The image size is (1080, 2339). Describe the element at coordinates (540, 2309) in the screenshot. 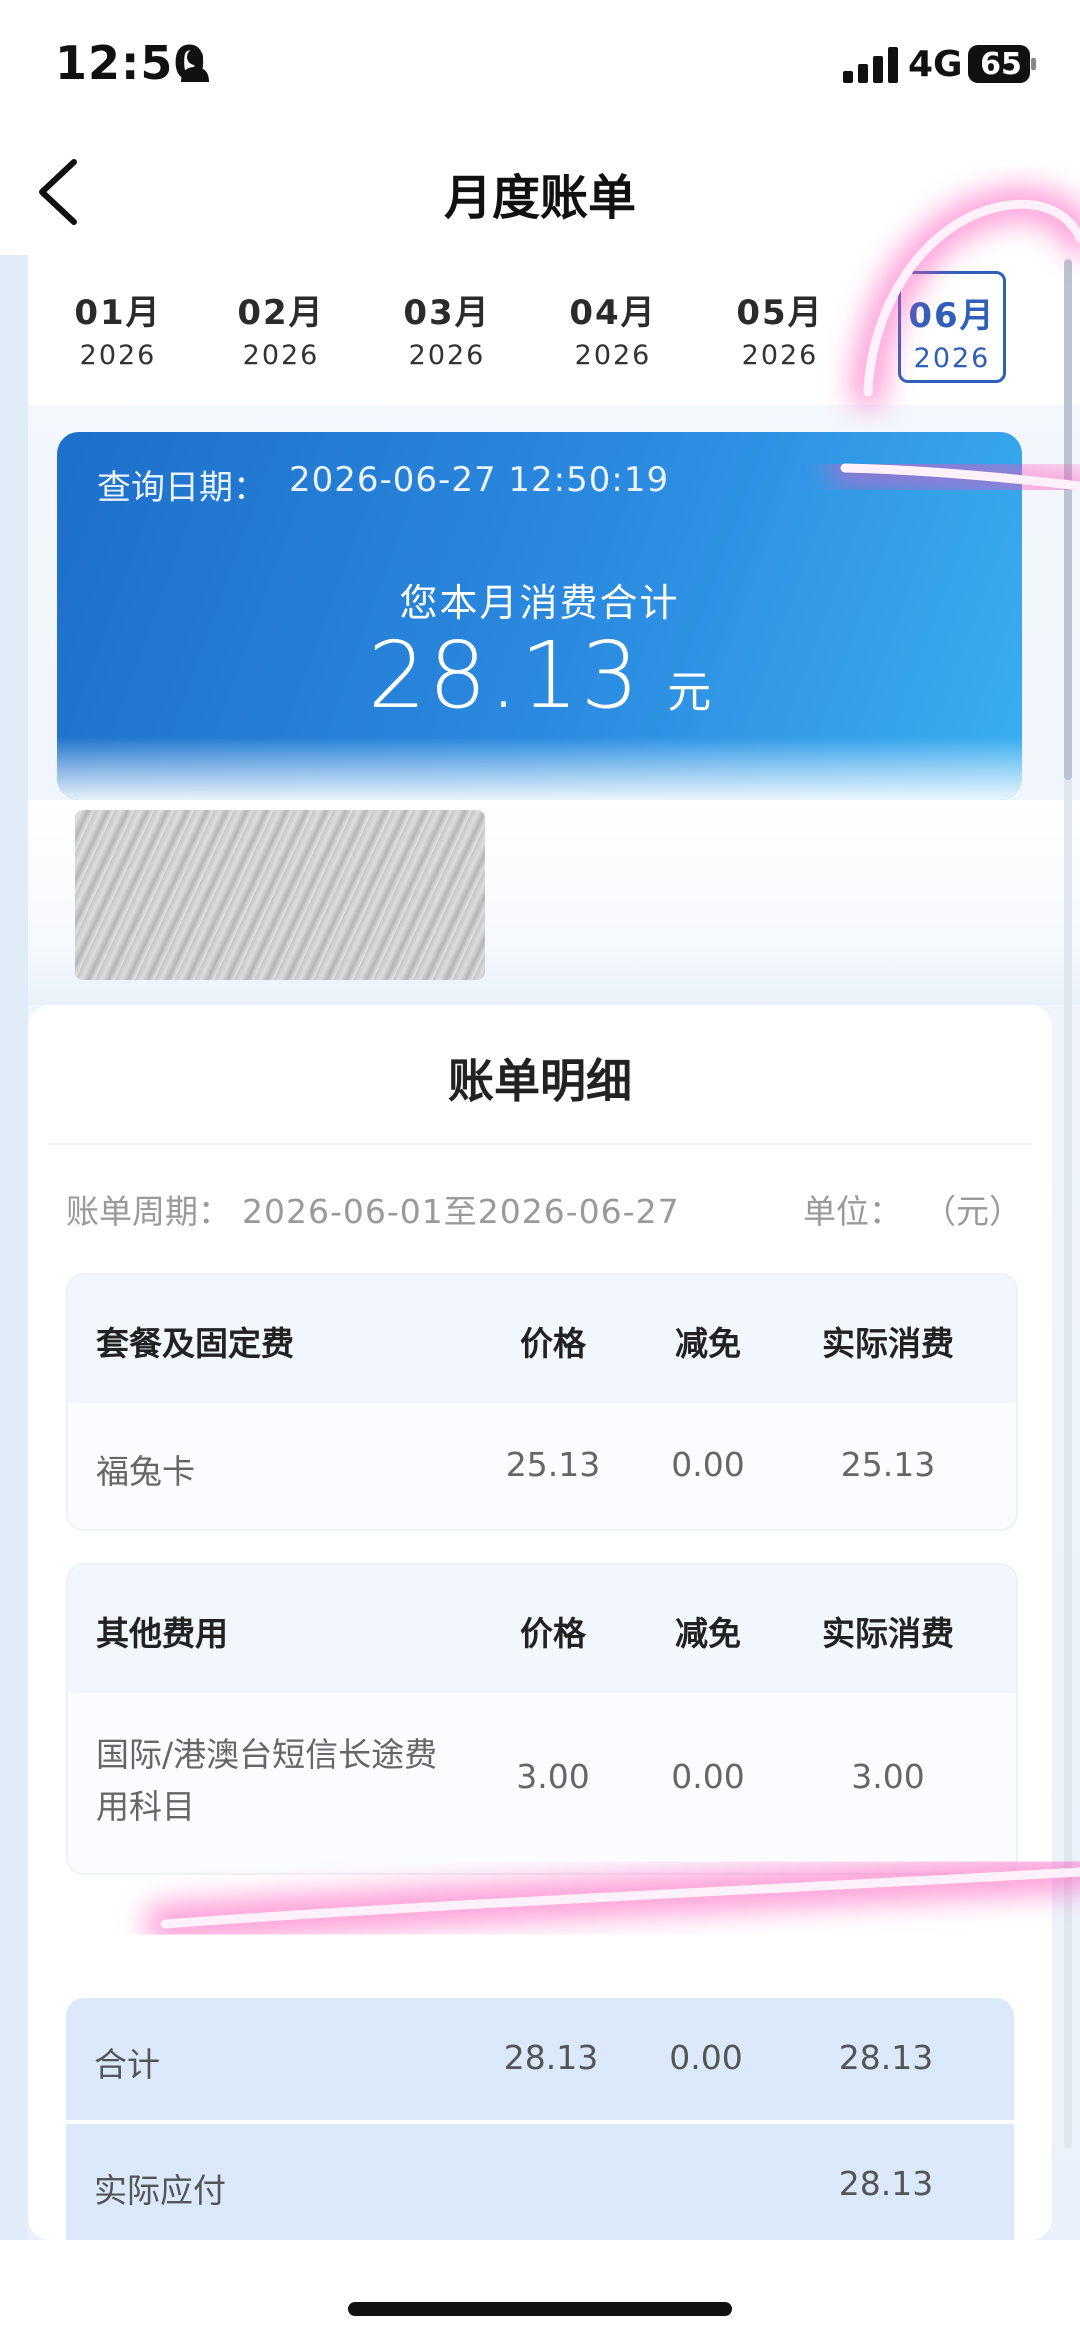

I see `home-indicator` at that location.